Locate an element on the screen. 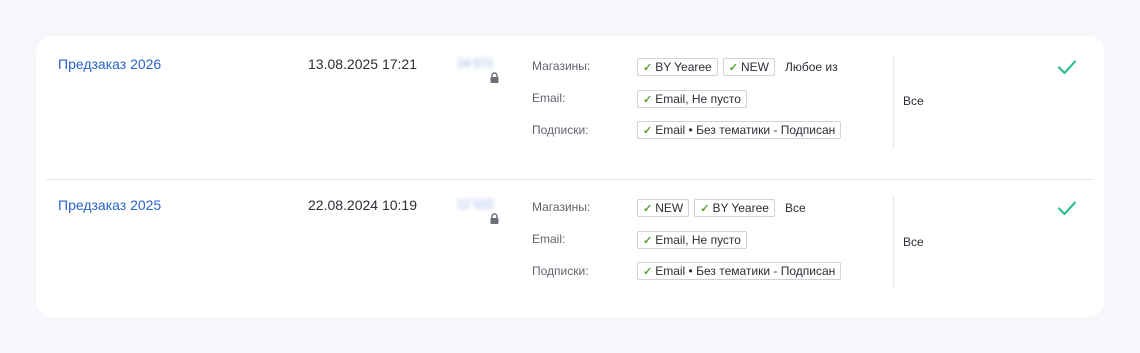 Image resolution: width=1140 pixels, height=353 pixels. shops-mode: Любое из is located at coordinates (811, 67).